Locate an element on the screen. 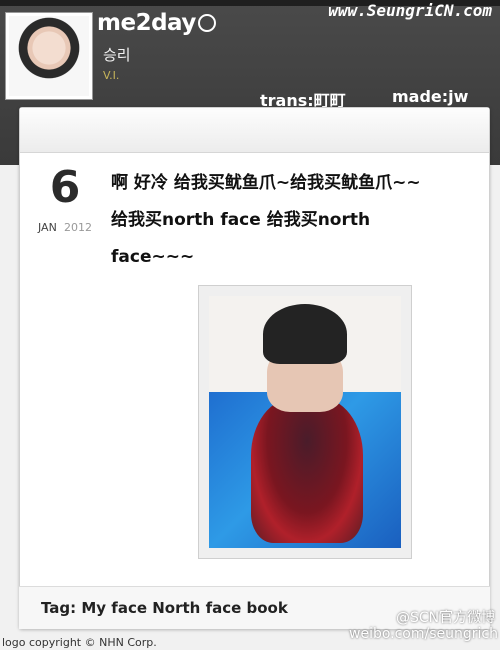 This screenshot has height=650, width=500. photo-beanie is located at coordinates (305, 334).